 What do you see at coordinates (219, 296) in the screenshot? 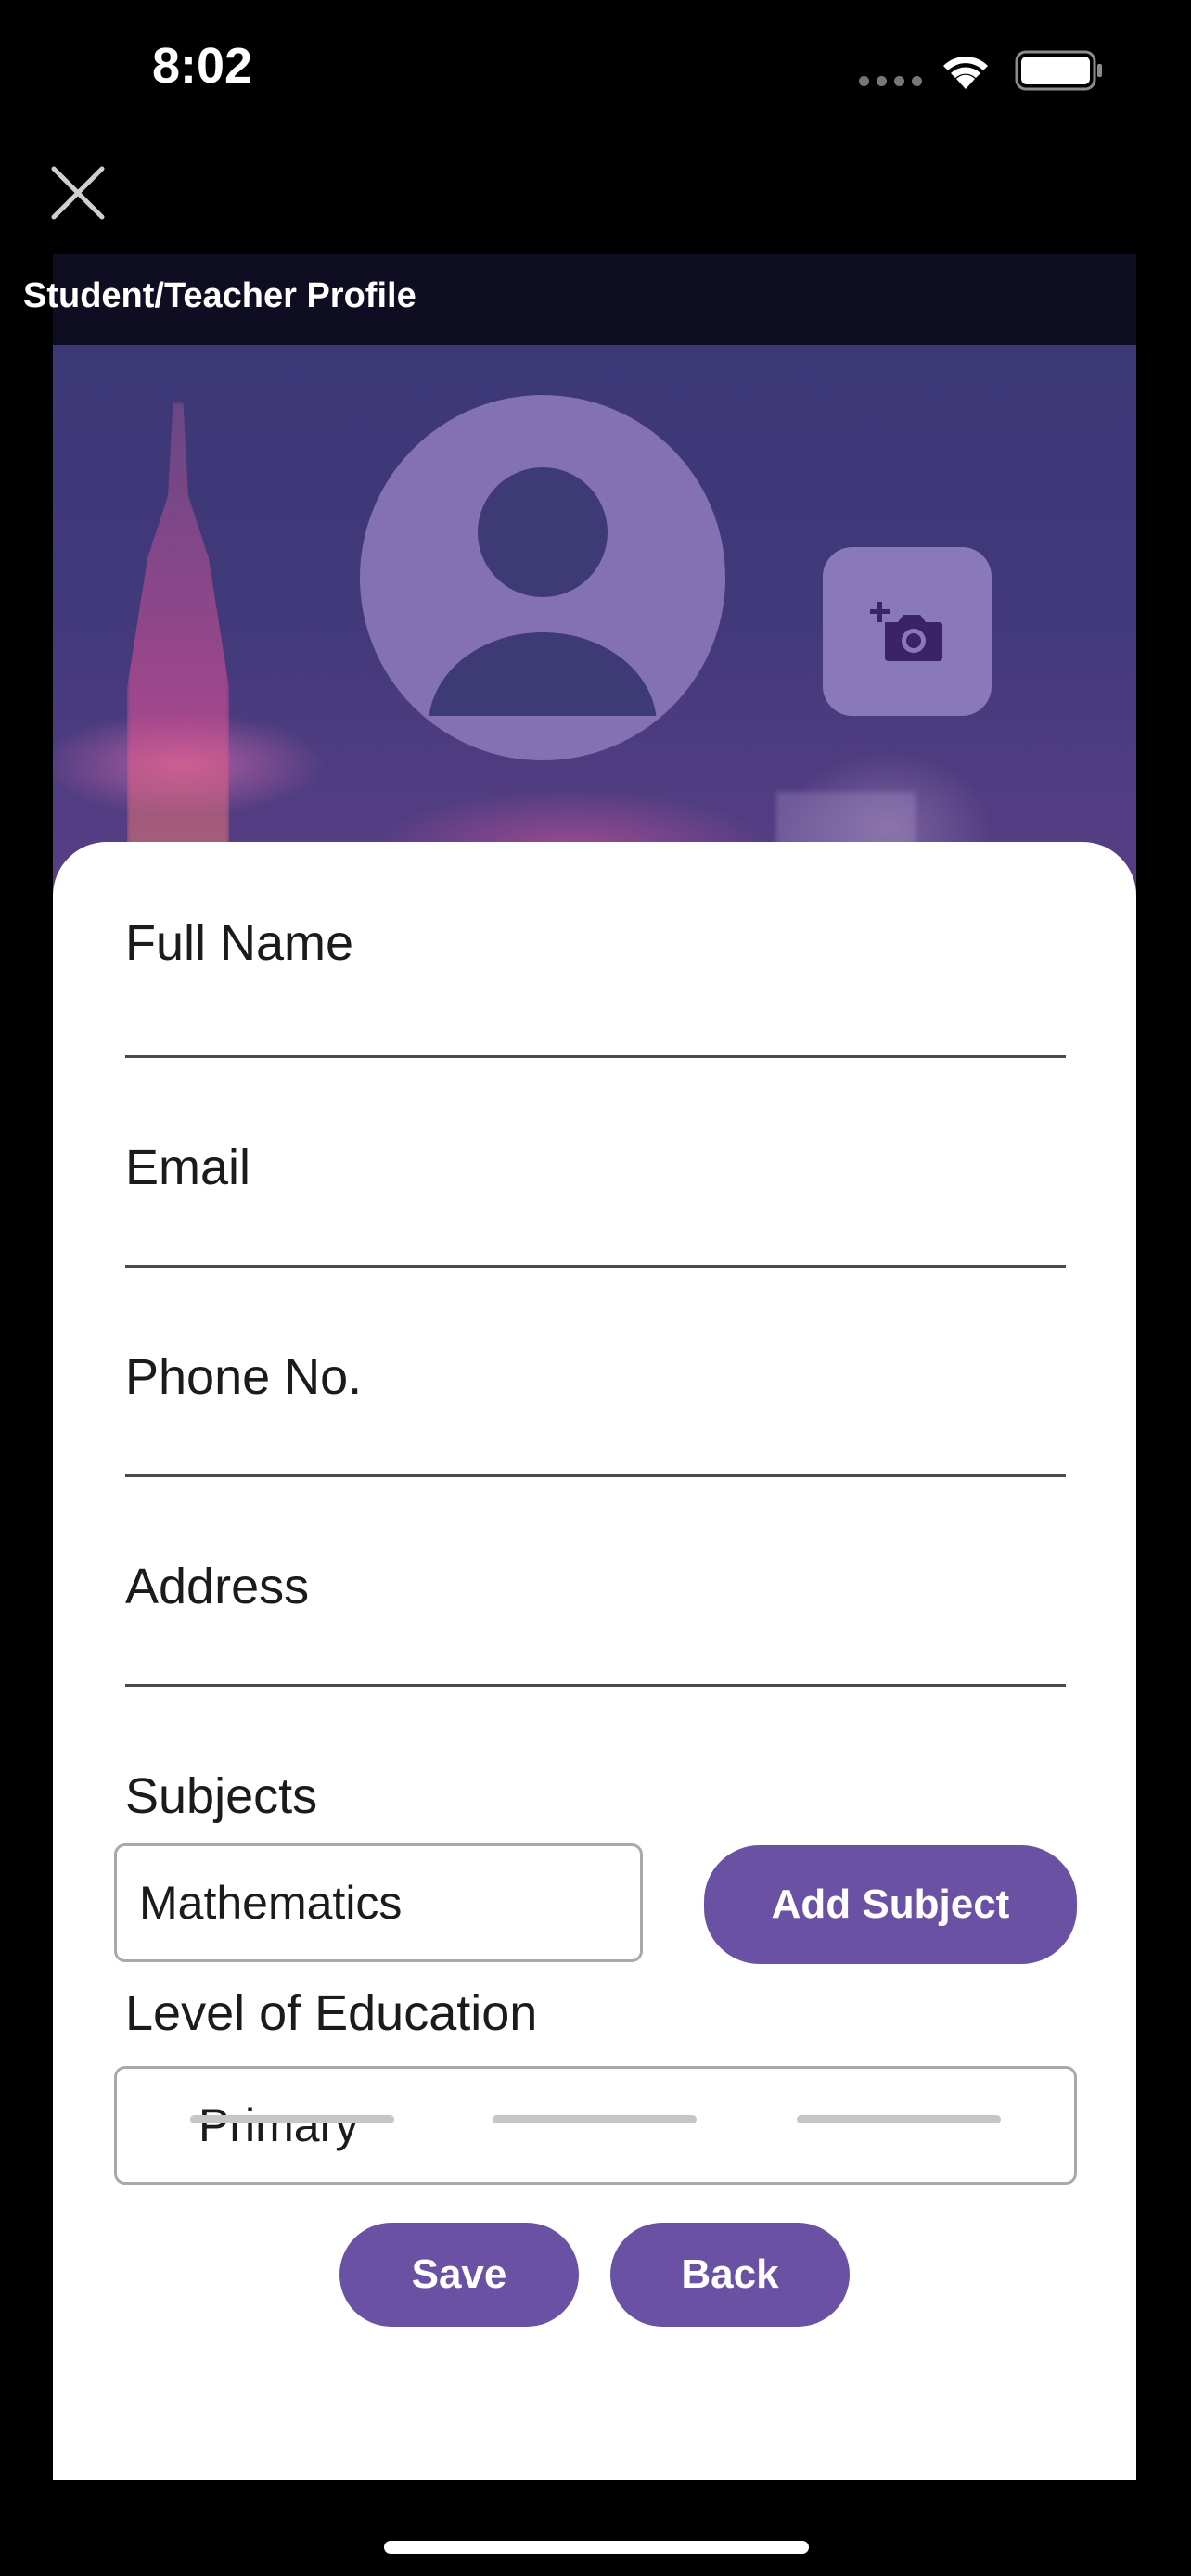
I see `page-title: Student/Teacher Profile` at bounding box center [219, 296].